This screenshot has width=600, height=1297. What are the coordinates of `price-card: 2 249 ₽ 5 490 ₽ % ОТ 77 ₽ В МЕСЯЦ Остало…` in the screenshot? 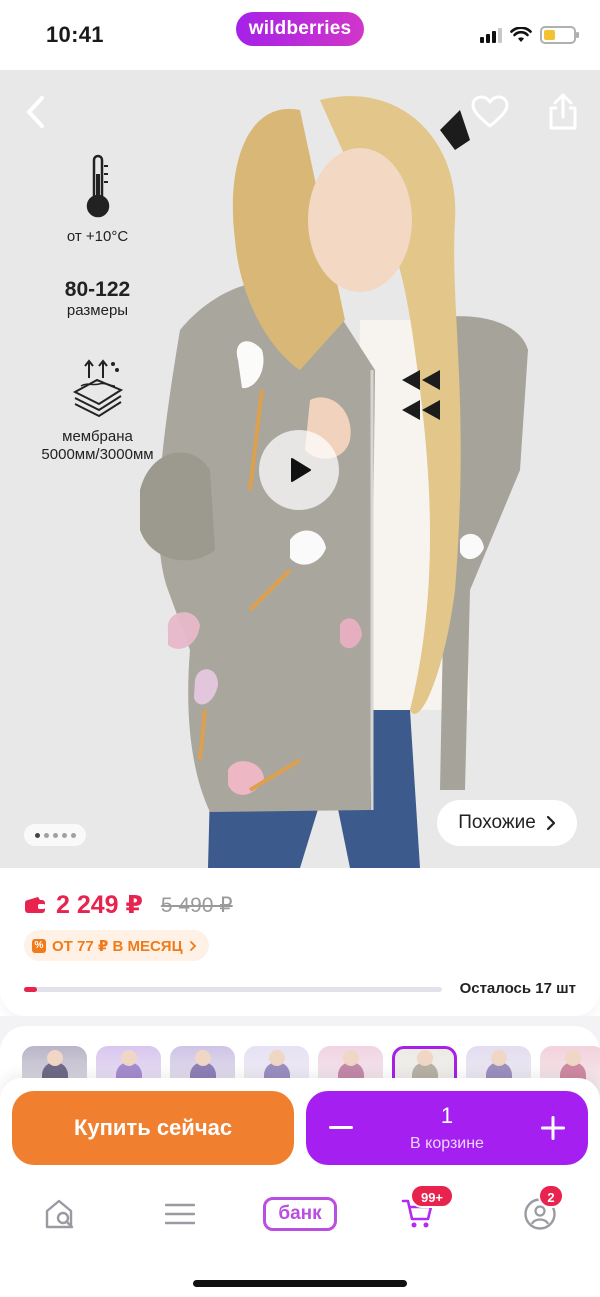 It's located at (300, 942).